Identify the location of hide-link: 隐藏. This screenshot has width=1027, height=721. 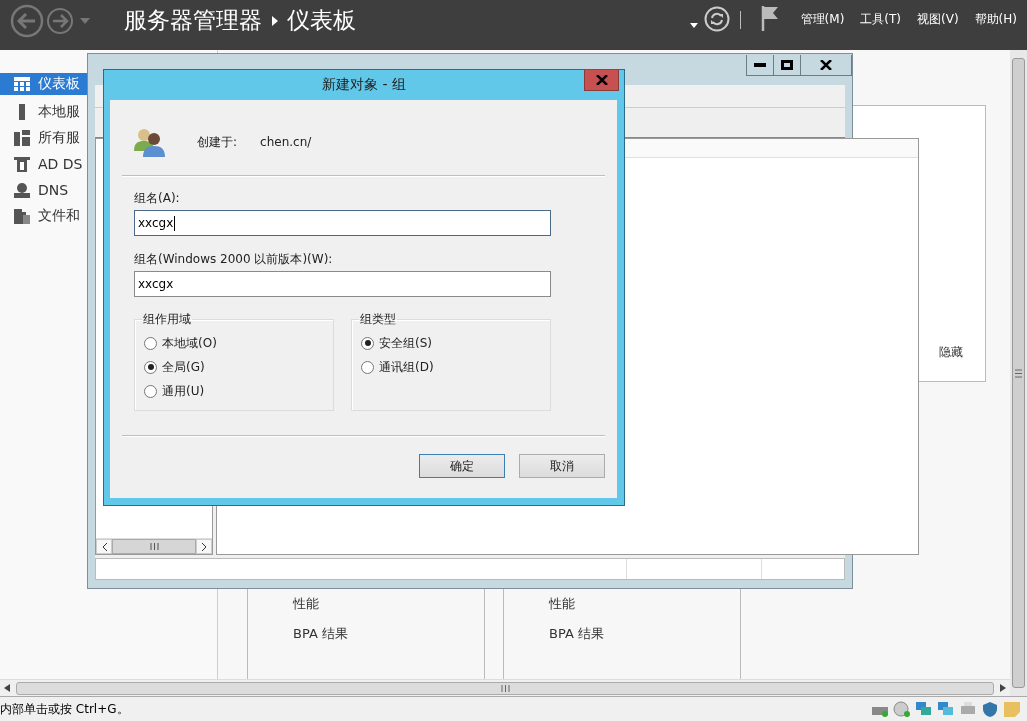
(951, 352).